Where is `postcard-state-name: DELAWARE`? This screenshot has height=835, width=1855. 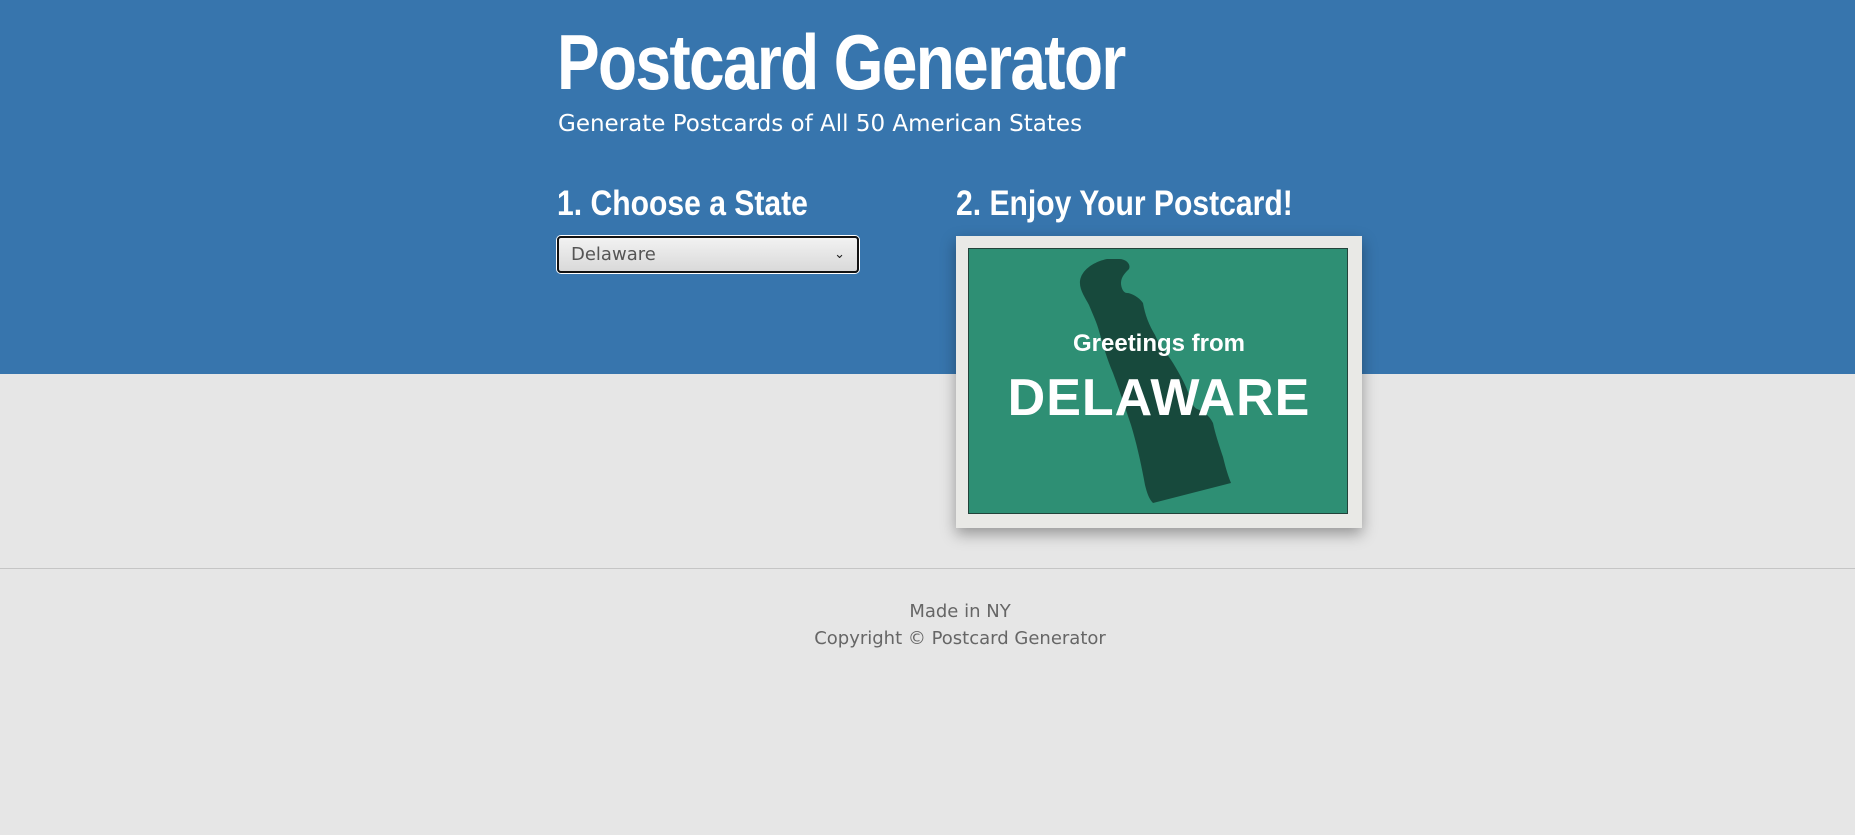
postcard-state-name: DELAWARE is located at coordinates (1159, 398).